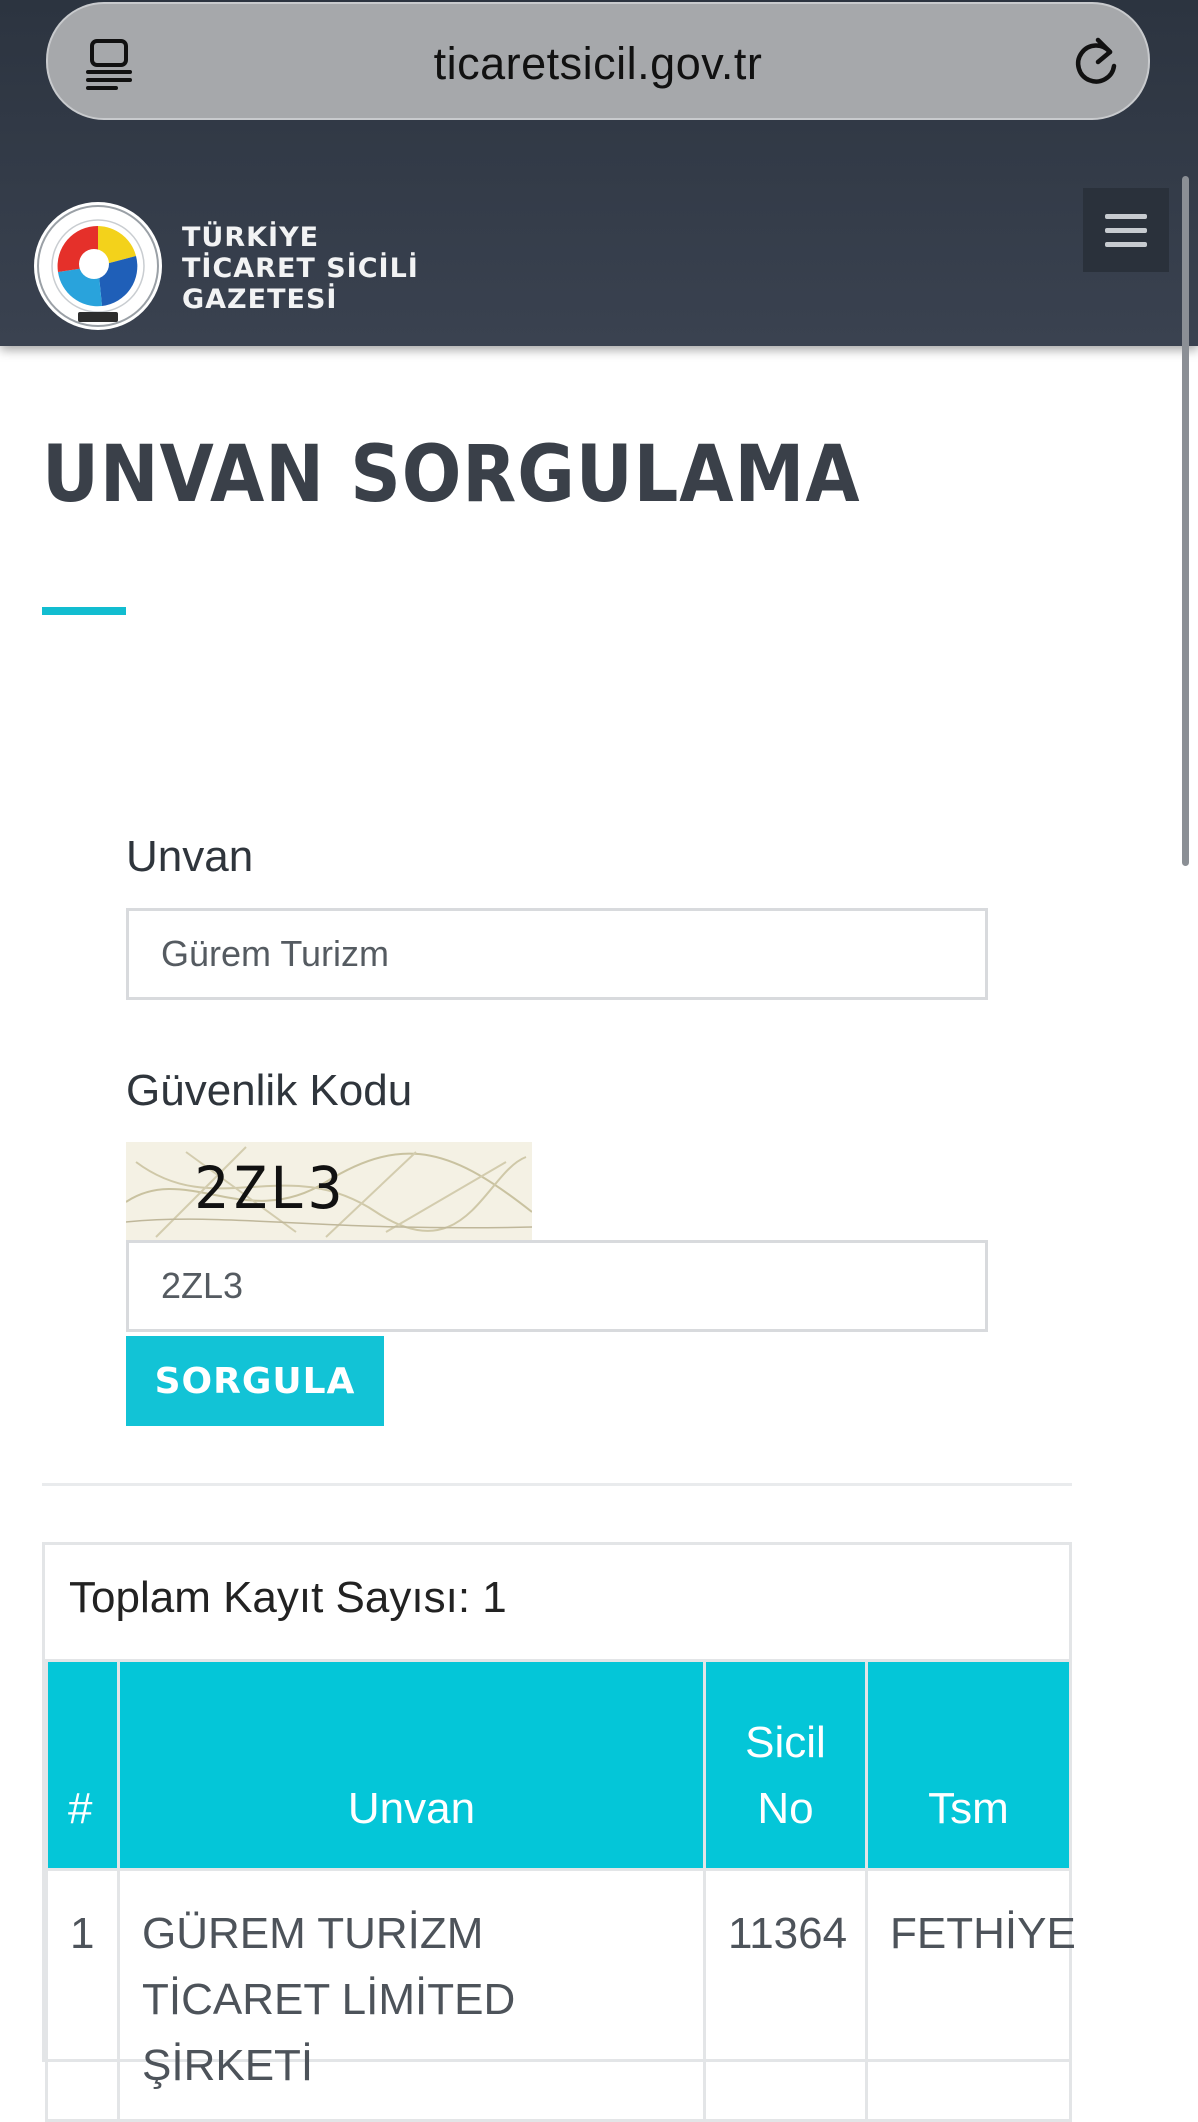 Image resolution: width=1198 pixels, height=2122 pixels. Describe the element at coordinates (557, 954) in the screenshot. I see `unvan-input` at that location.